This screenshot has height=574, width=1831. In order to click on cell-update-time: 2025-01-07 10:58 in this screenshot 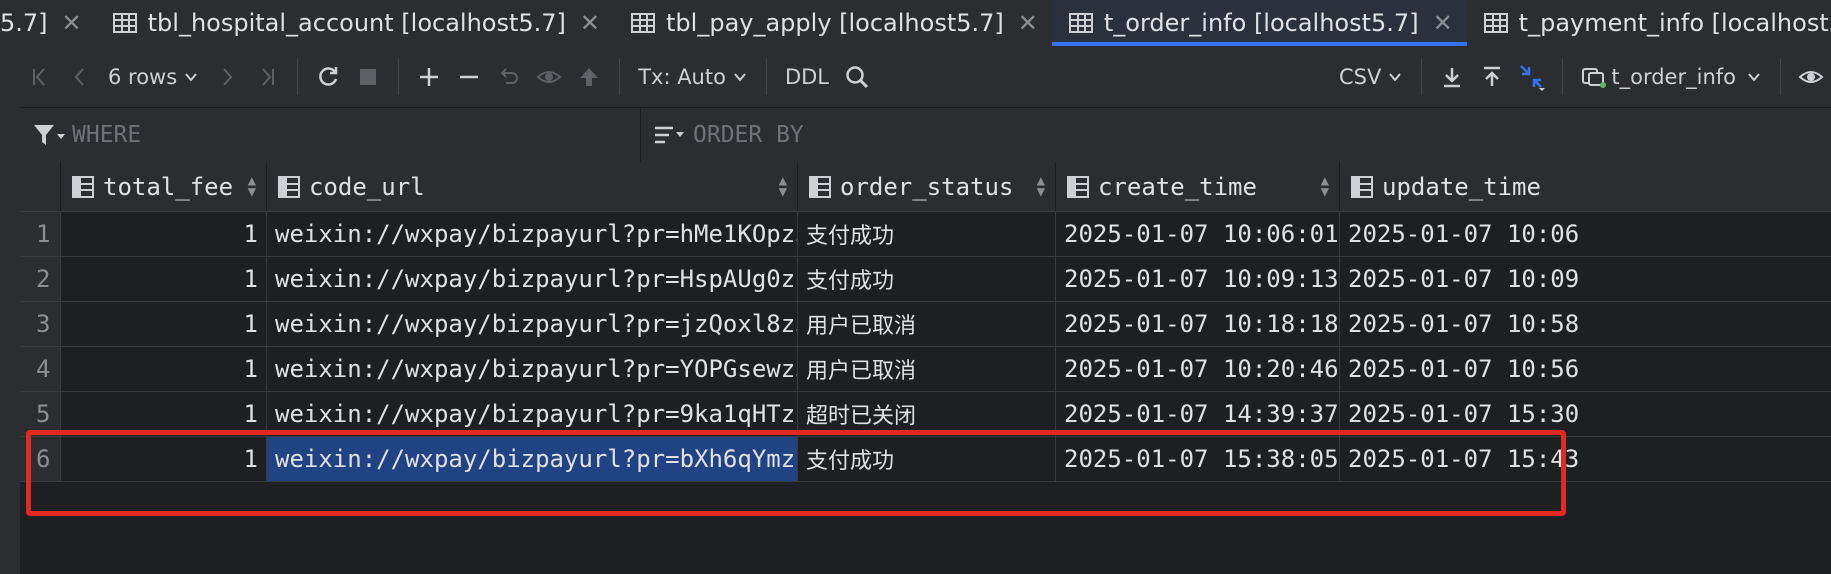, I will do `click(1585, 324)`.